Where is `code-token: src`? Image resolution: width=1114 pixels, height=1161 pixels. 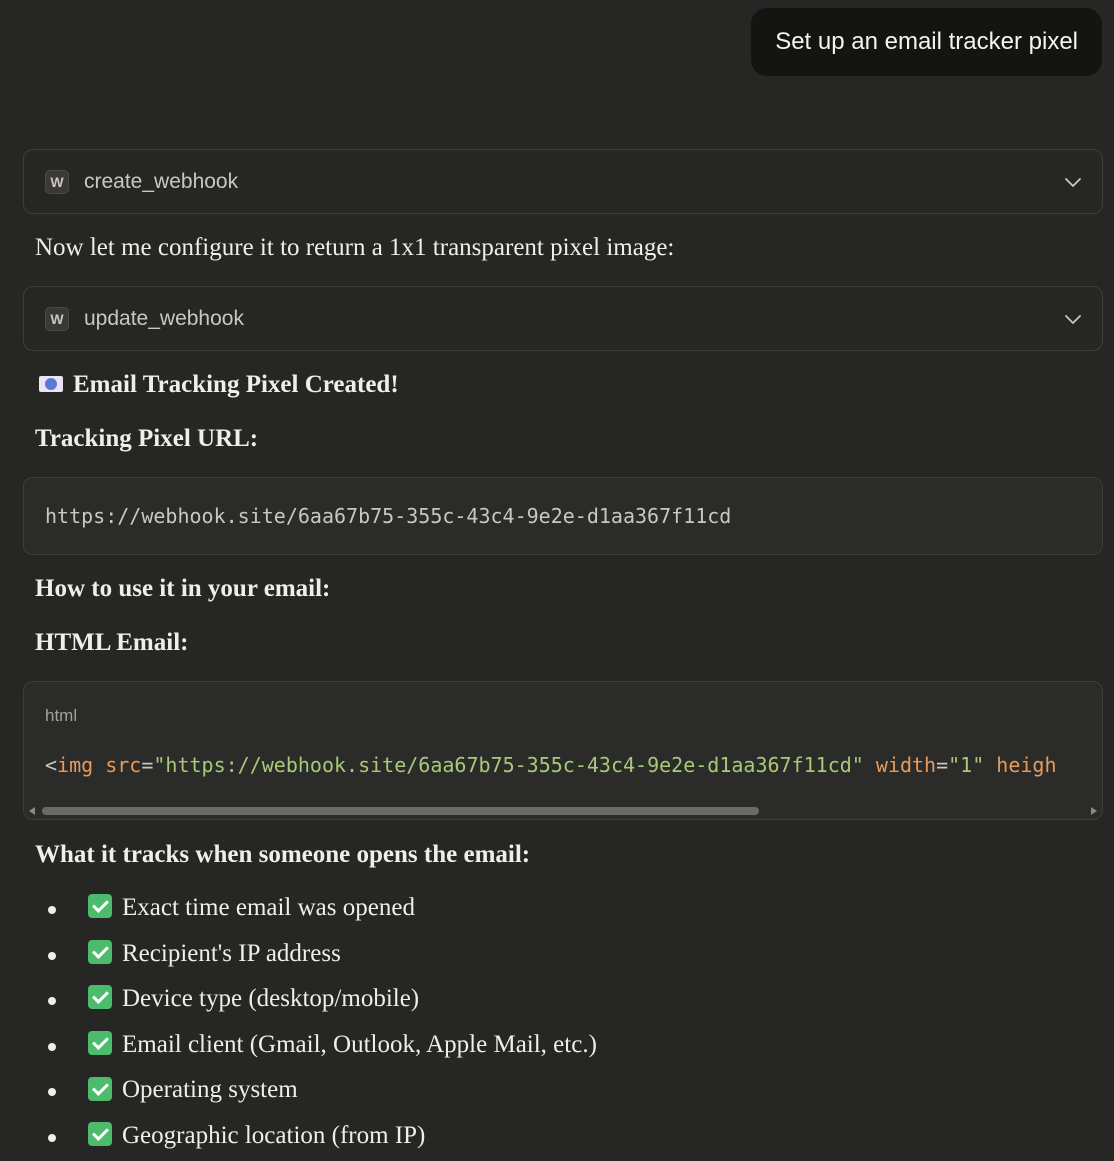 code-token: src is located at coordinates (123, 765).